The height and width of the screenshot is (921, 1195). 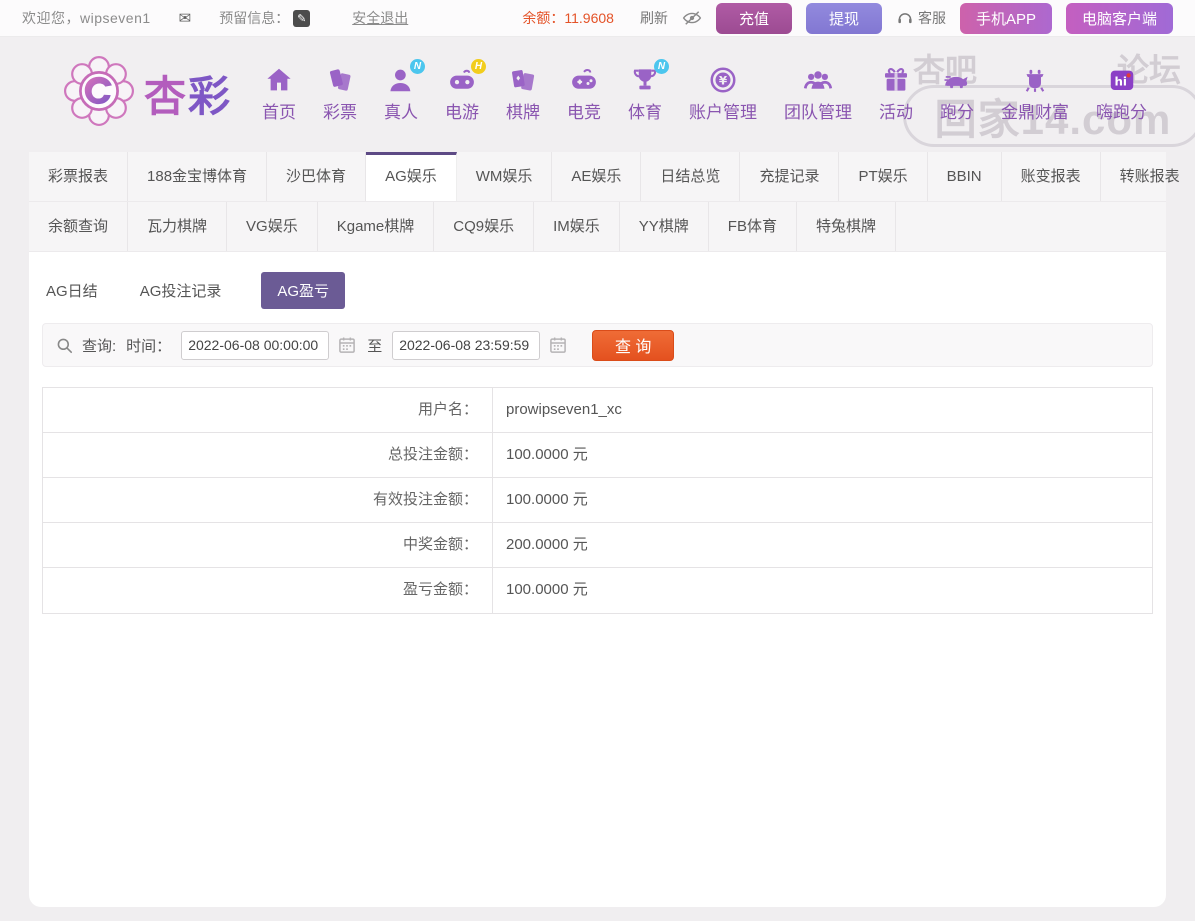 What do you see at coordinates (597, 455) in the screenshot?
I see `report-row: 总投注金额： 100.0000 元` at bounding box center [597, 455].